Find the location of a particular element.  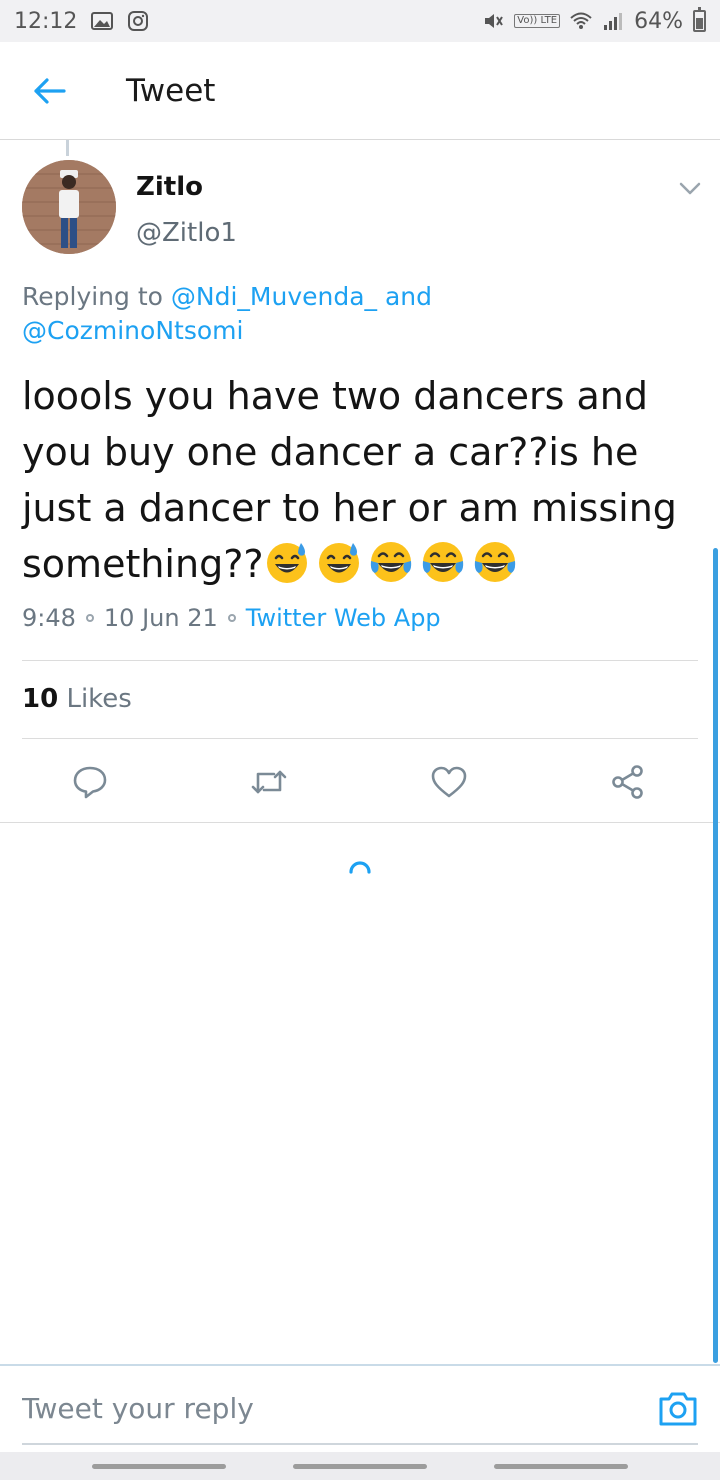

heart-icon is located at coordinates (449, 782).